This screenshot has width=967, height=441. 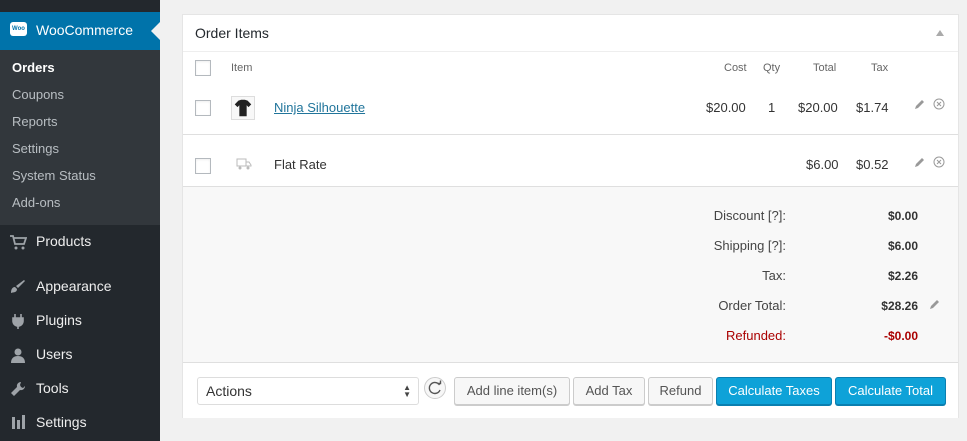 I want to click on shipping-value: $6.00, so click(x=902, y=246).